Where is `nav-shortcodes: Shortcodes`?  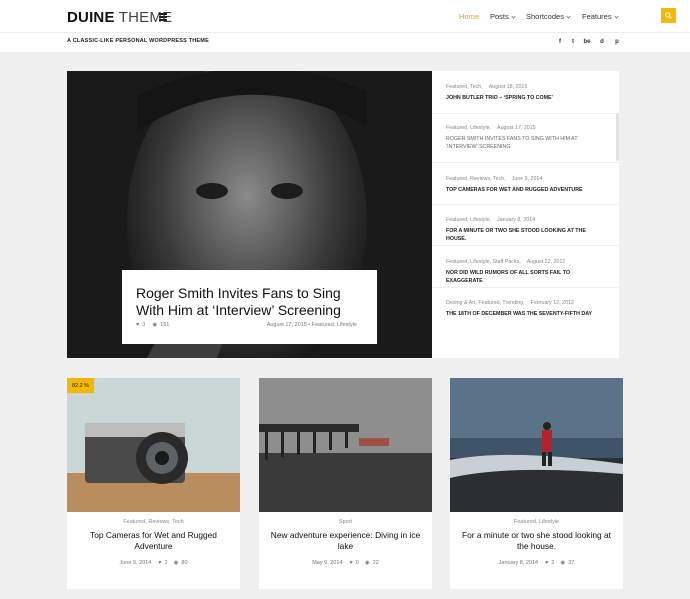
nav-shortcodes: Shortcodes is located at coordinates (548, 16).